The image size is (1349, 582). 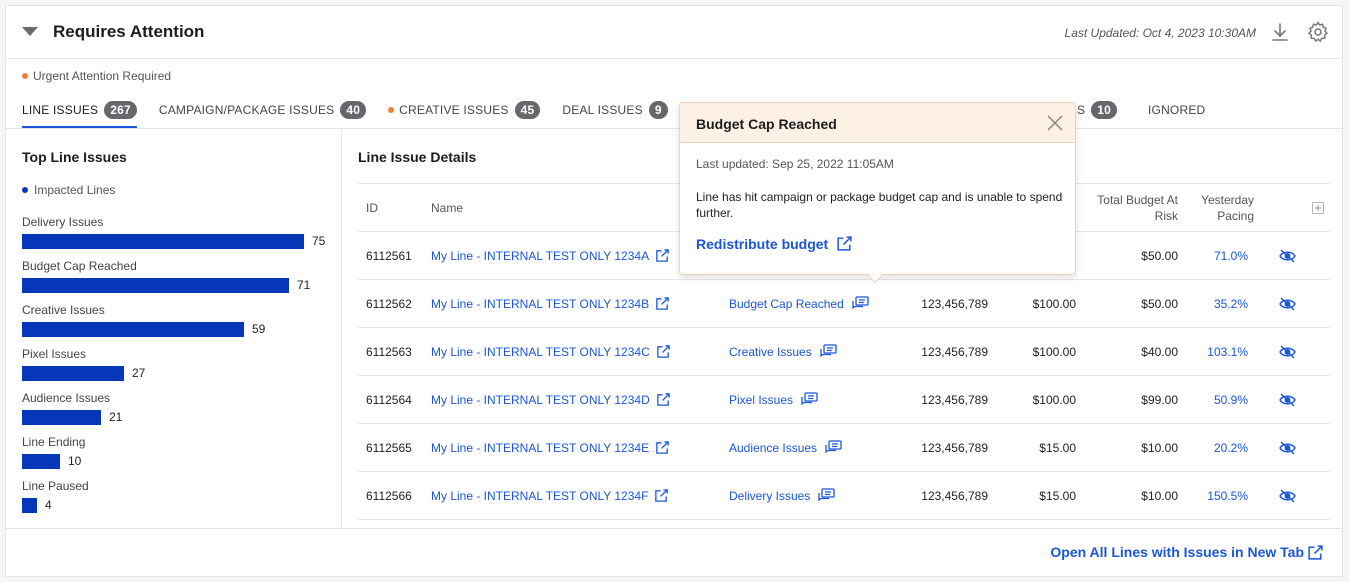 I want to click on redistribute-budget-link: Redistribute budget, so click(x=774, y=243).